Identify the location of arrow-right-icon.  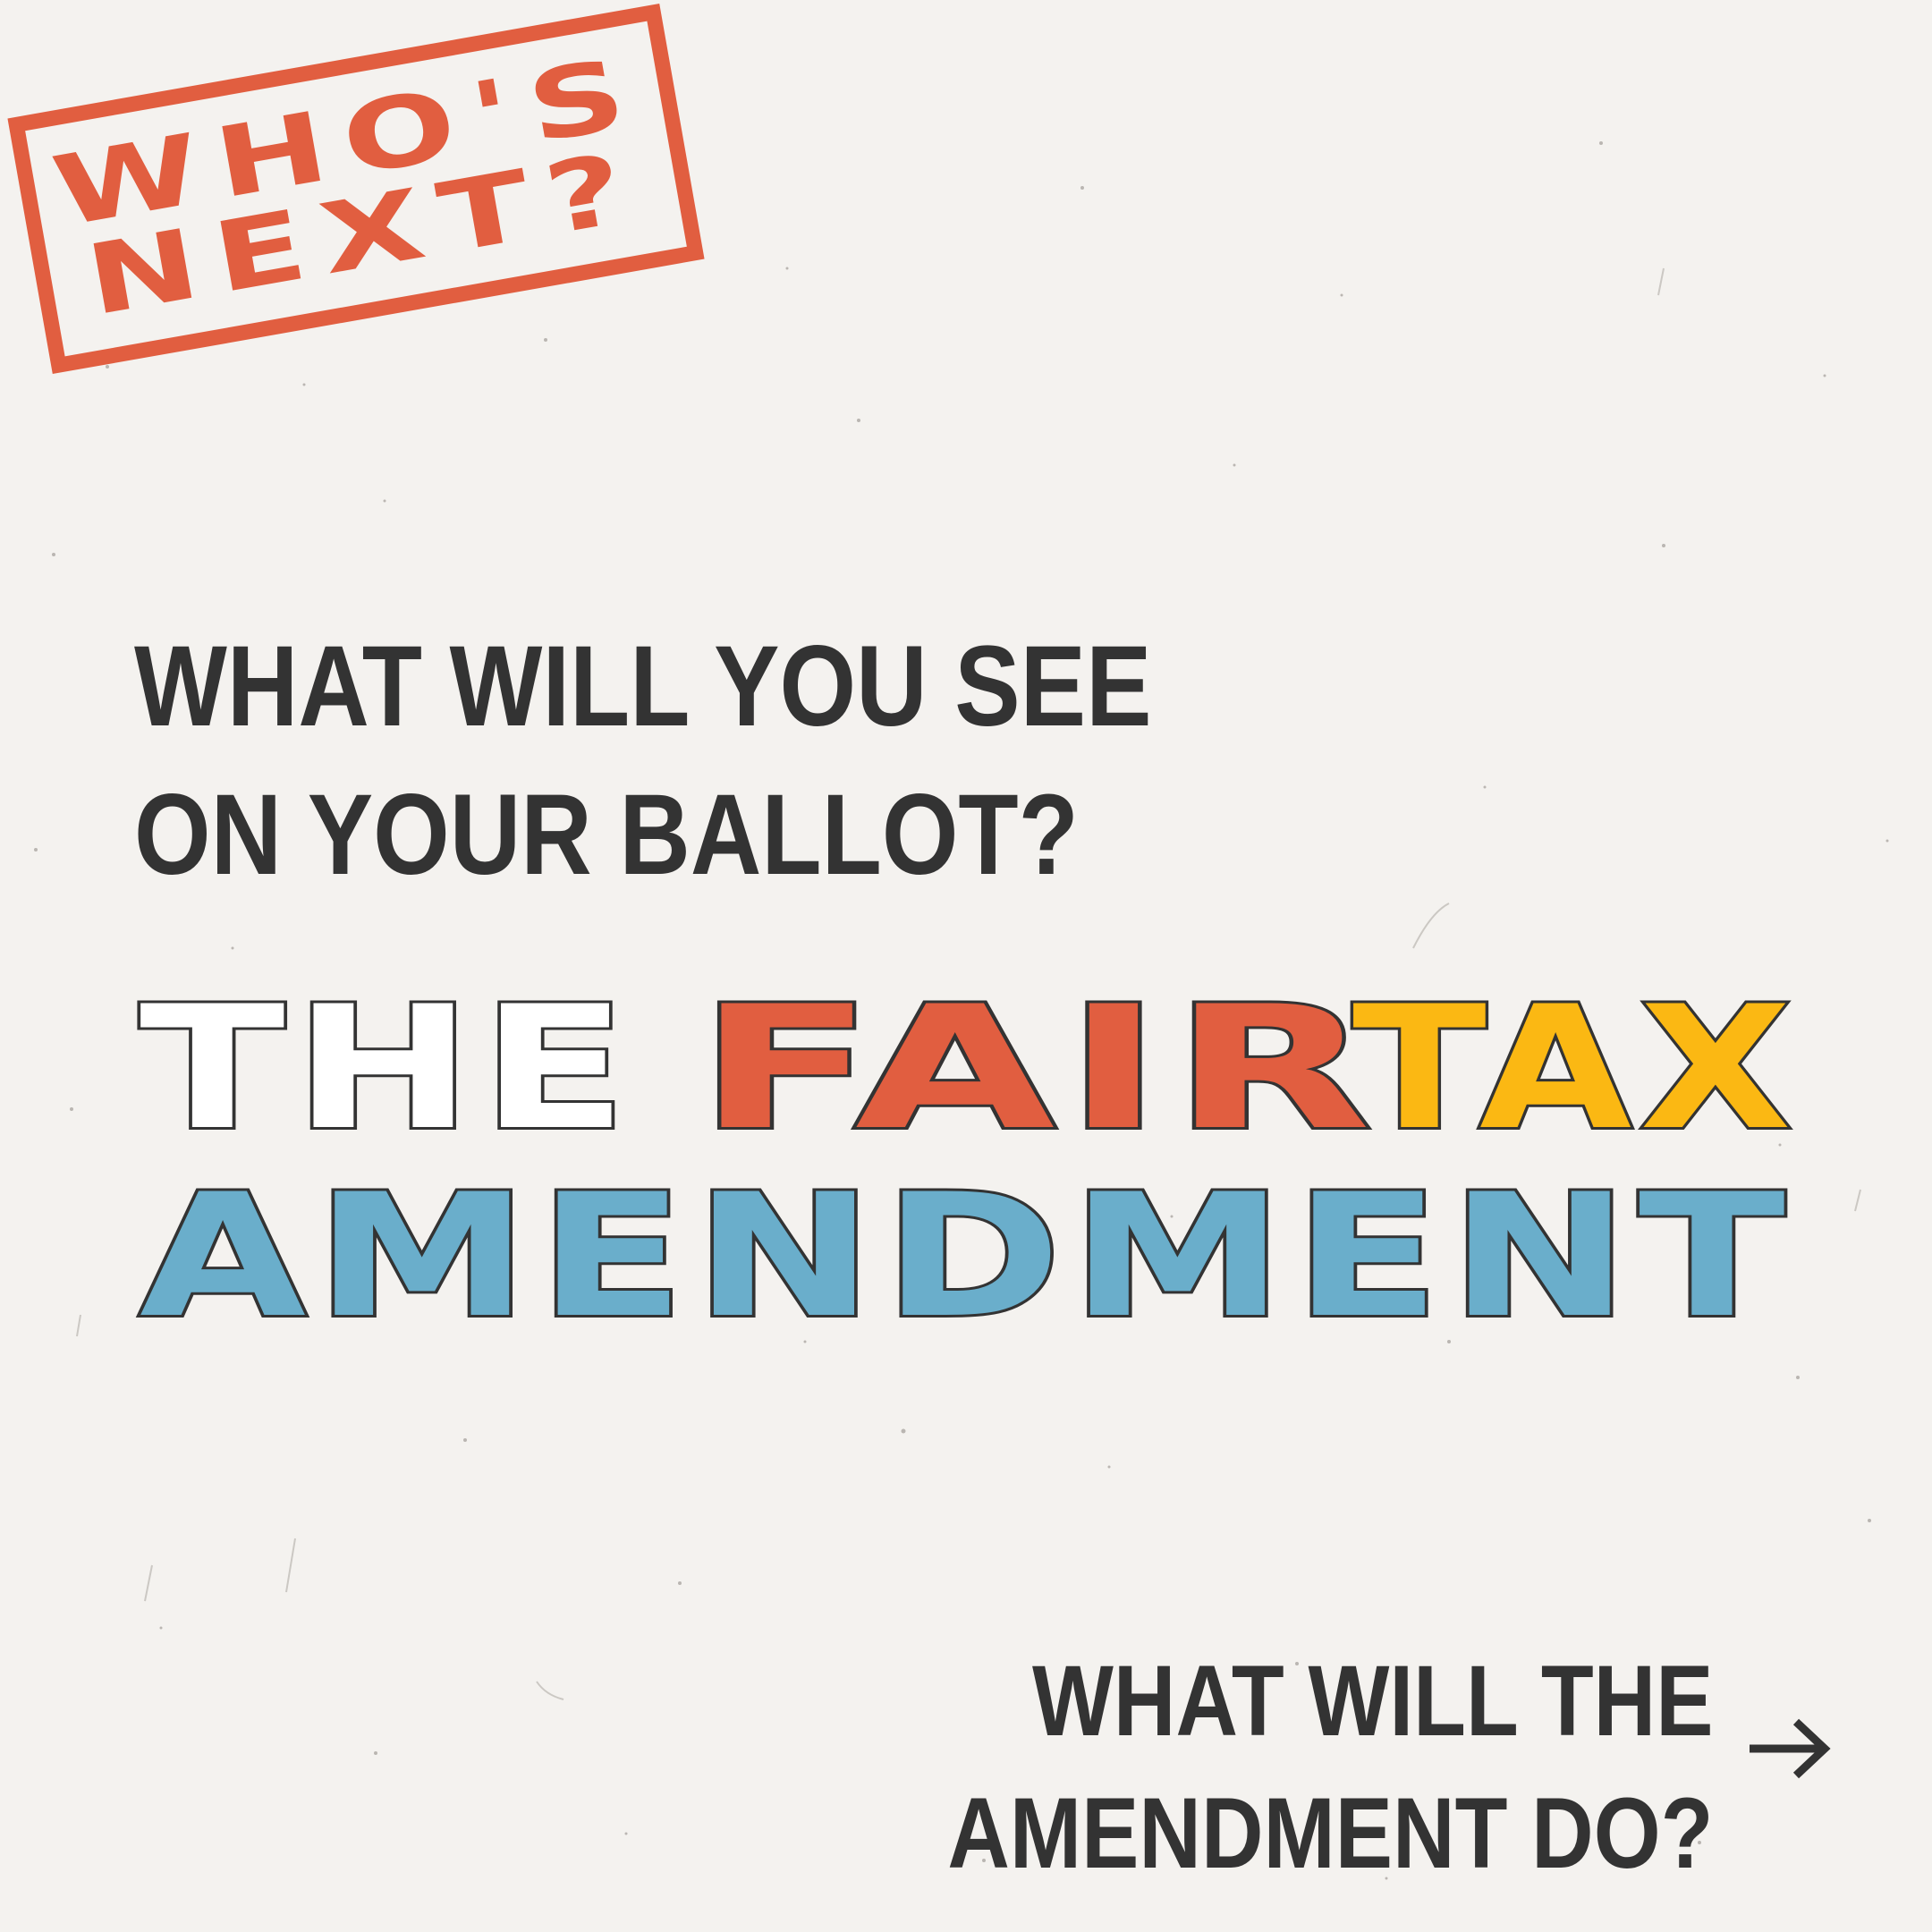
(1789, 1748).